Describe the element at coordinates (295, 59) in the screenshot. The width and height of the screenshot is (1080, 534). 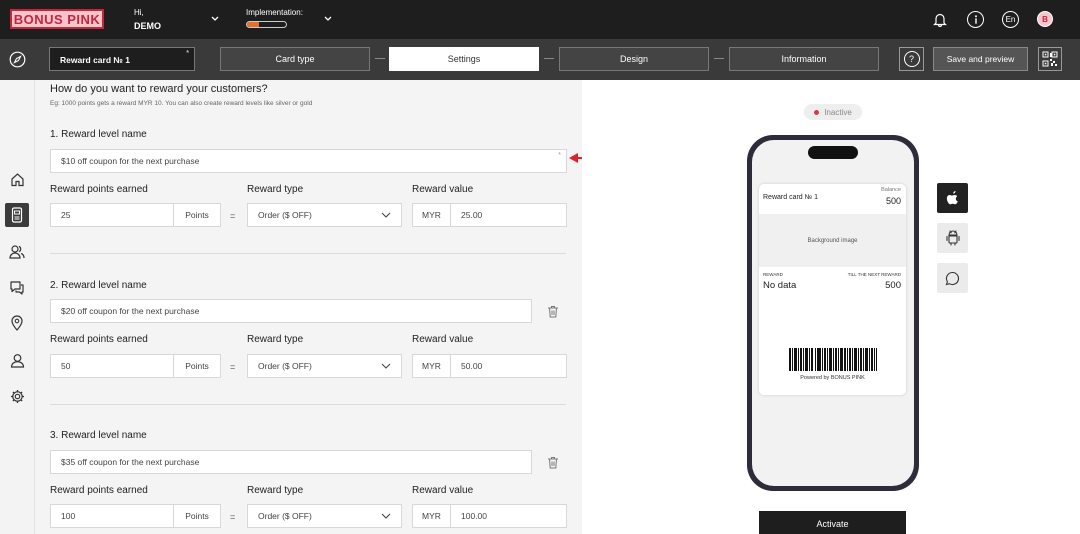
I see `tab-card-type: Card type` at that location.